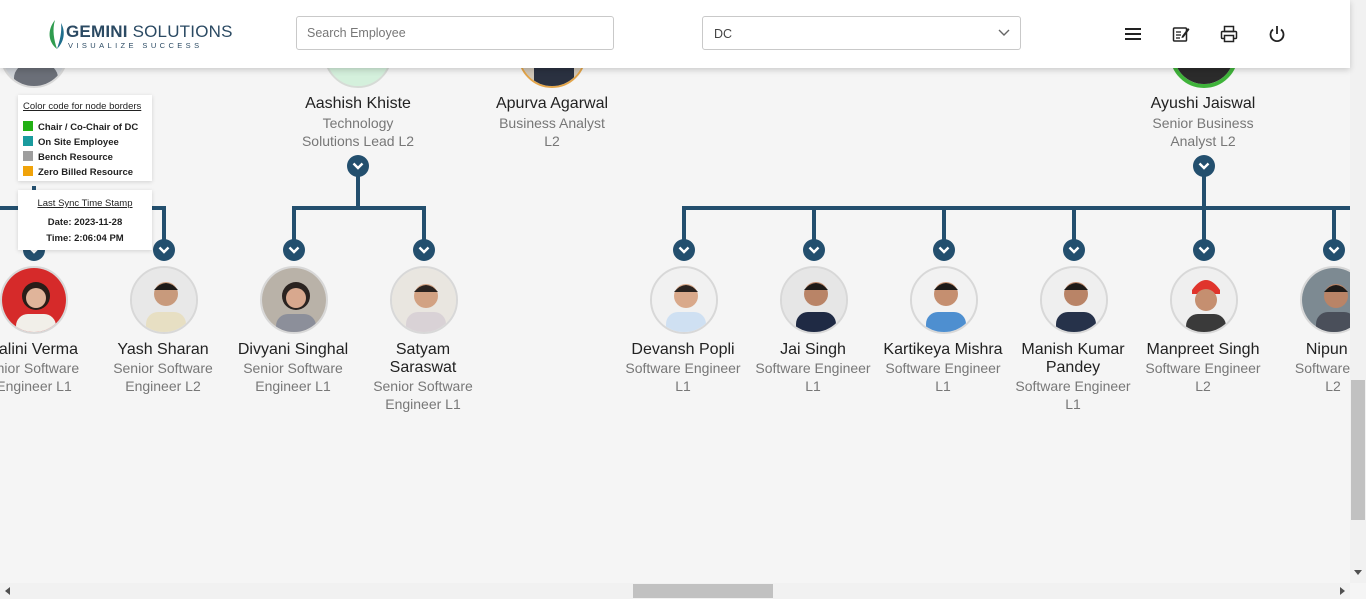 The height and width of the screenshot is (599, 1366). What do you see at coordinates (28, 141) in the screenshot?
I see `legend-swatch` at bounding box center [28, 141].